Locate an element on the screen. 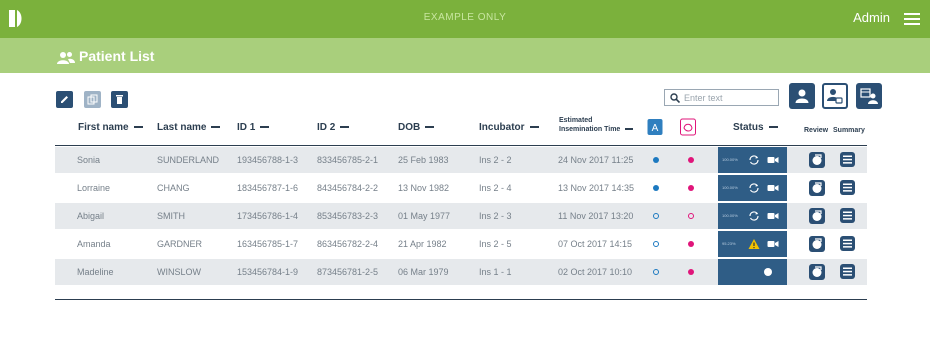 The height and width of the screenshot is (350, 930). copy-button is located at coordinates (92, 99).